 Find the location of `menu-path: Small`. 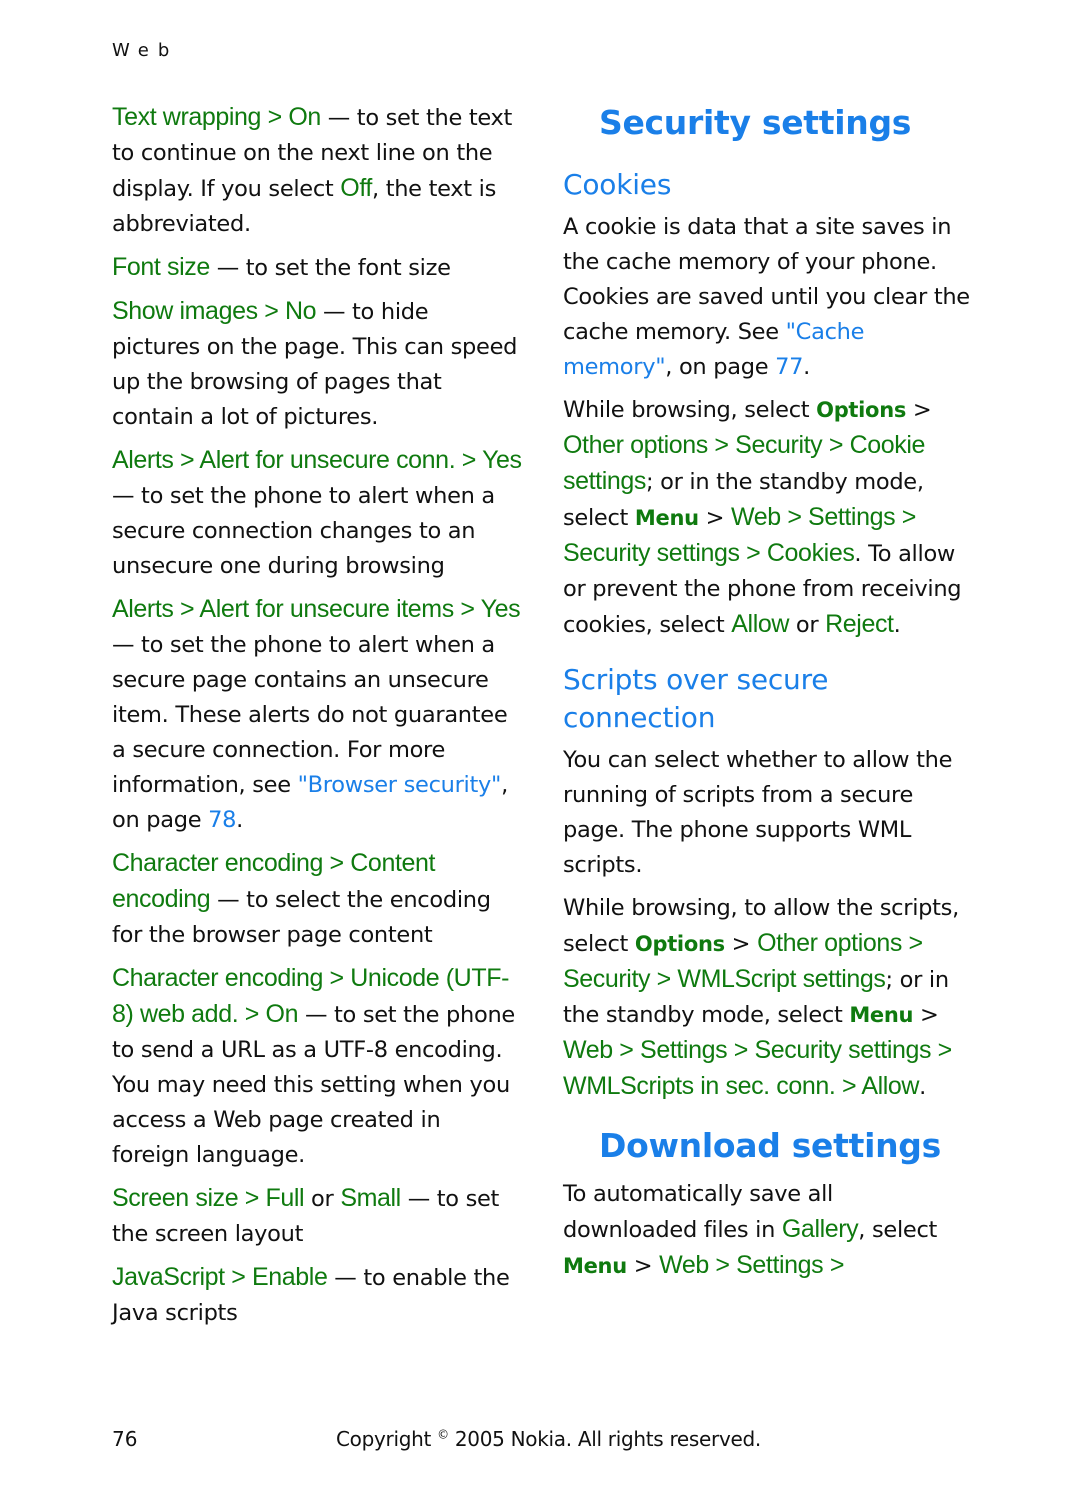

menu-path: Small is located at coordinates (370, 1198).